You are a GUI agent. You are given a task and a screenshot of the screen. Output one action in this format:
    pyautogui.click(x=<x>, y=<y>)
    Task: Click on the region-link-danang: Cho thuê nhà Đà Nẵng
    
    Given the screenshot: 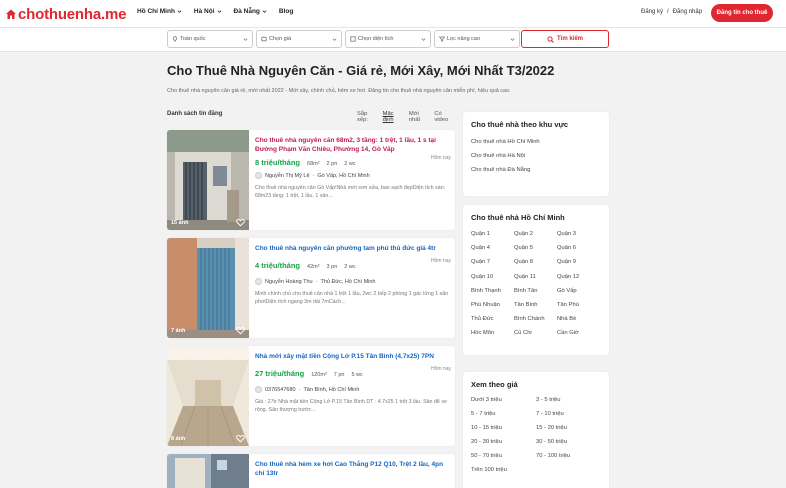 What is the action you would take?
    pyautogui.click(x=500, y=170)
    